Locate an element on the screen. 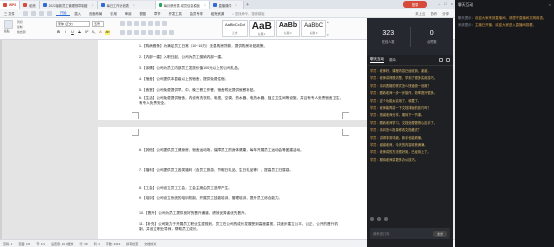 The image size is (554, 247). gallery-scroll: ▴ ▾ is located at coordinates (328, 28).